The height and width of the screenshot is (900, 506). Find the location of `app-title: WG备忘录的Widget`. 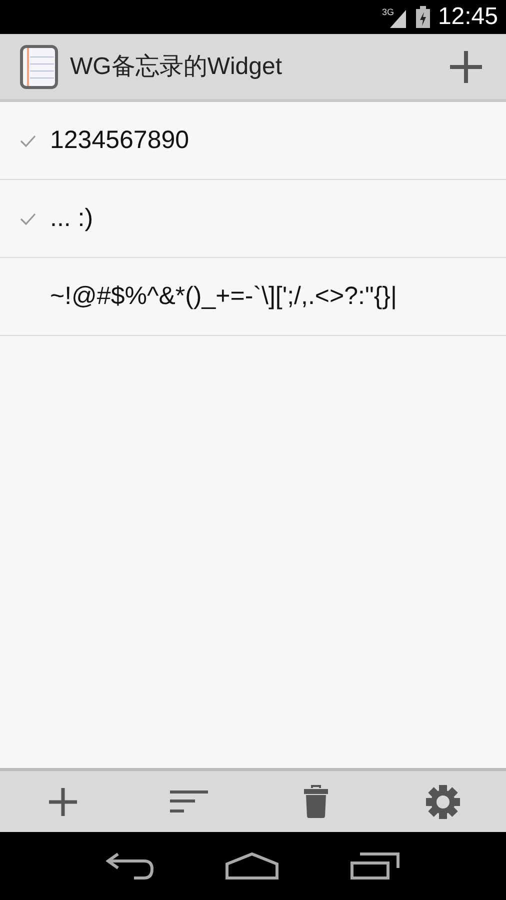

app-title: WG备忘录的Widget is located at coordinates (177, 67).